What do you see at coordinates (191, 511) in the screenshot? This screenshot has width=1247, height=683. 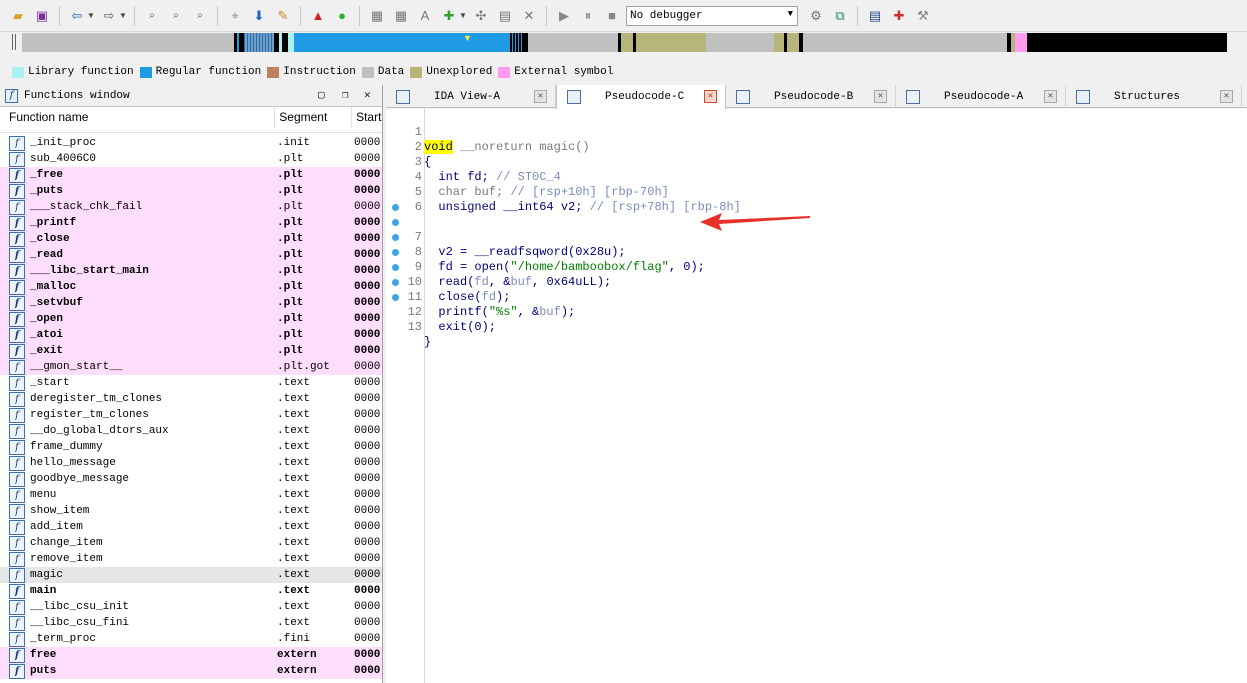 I see `function-row: f show_item .text 0000` at bounding box center [191, 511].